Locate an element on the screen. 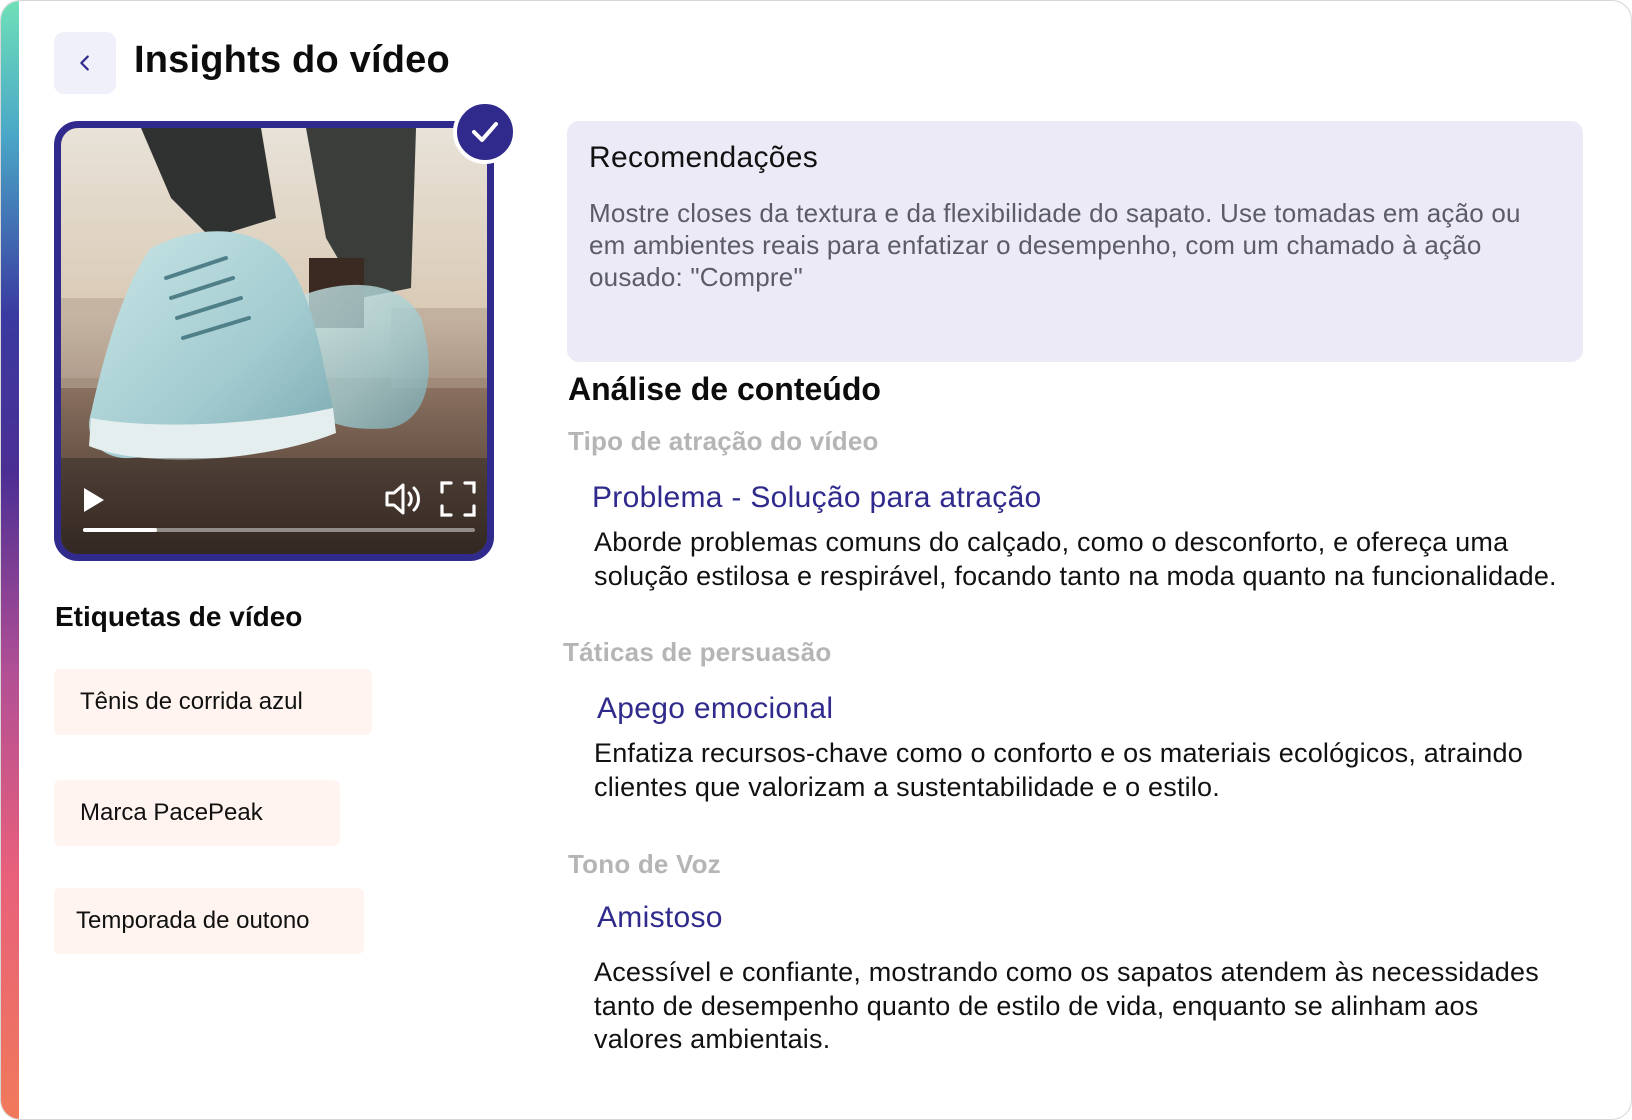 This screenshot has width=1632, height=1120. video-player is located at coordinates (274, 341).